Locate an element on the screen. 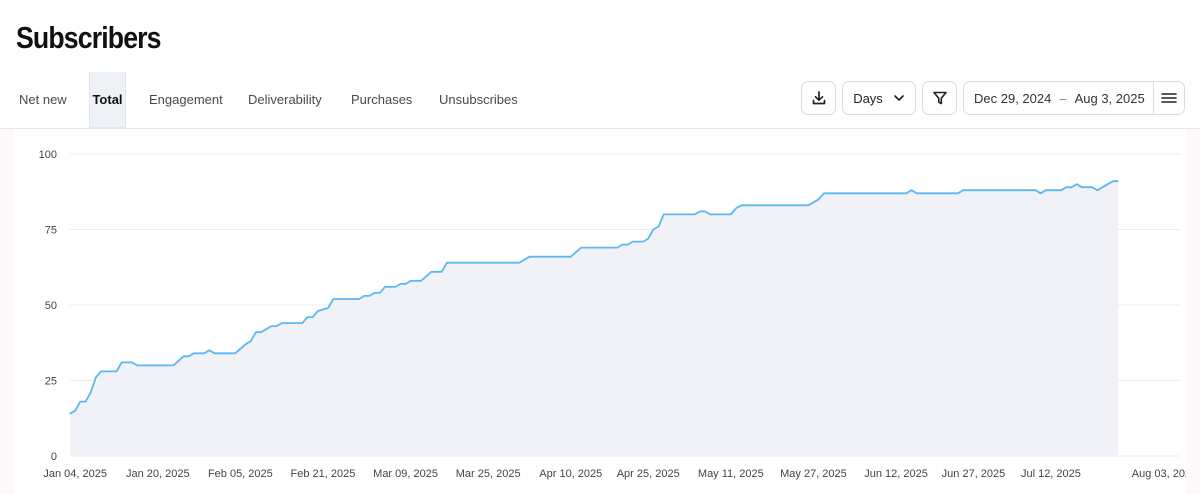  y-tick-label: 75 is located at coordinates (51, 231).